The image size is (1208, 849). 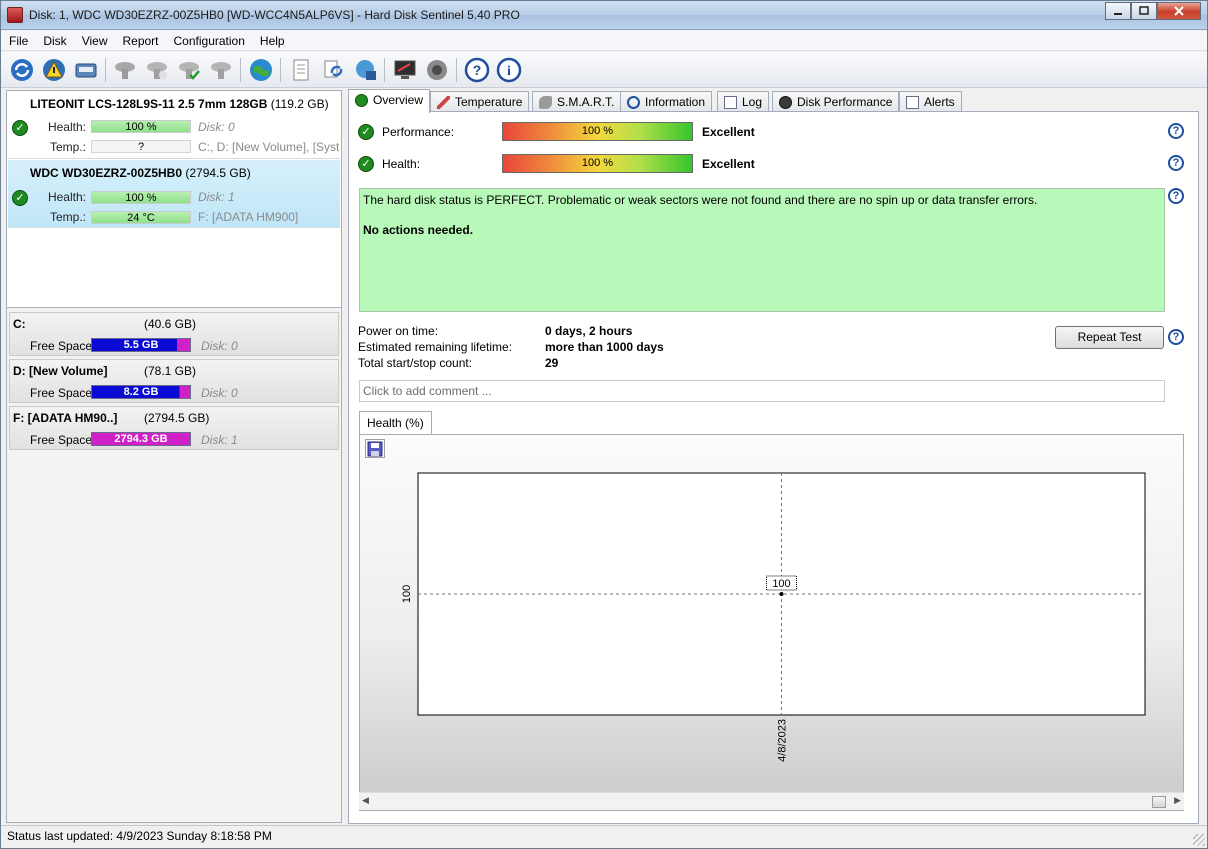 What do you see at coordinates (728, 132) in the screenshot?
I see `performance-rating: Excellent` at bounding box center [728, 132].